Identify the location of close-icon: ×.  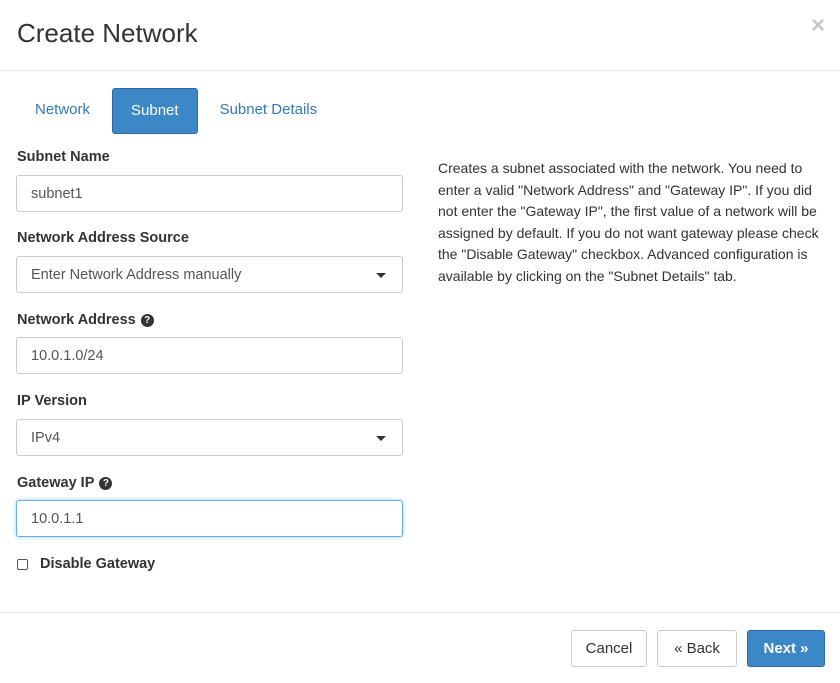
(818, 26).